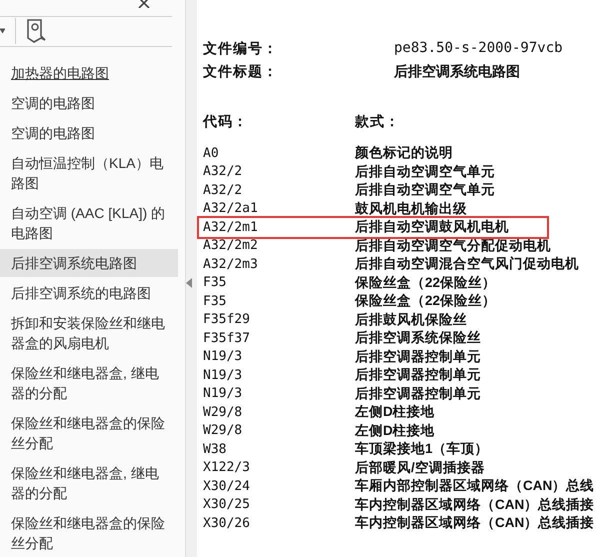 This screenshot has width=610, height=557. Describe the element at coordinates (231, 209) in the screenshot. I see `code-cell-text: A32/2a1` at that location.